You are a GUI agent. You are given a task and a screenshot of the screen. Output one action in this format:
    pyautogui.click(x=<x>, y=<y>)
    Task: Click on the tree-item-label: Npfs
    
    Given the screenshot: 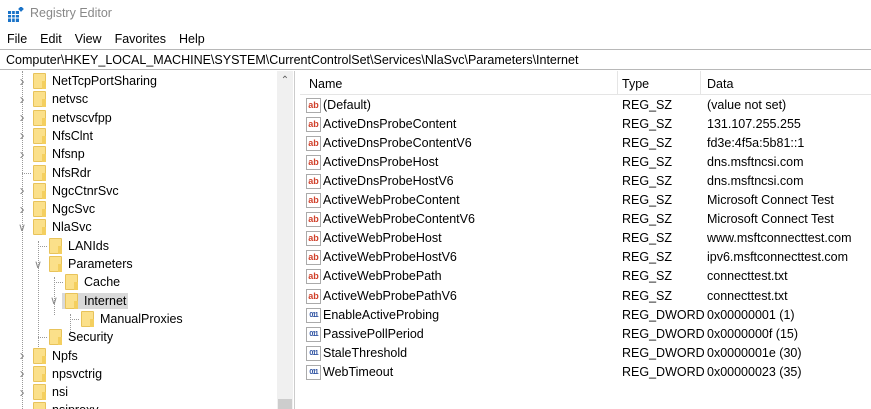 What is the action you would take?
    pyautogui.click(x=65, y=355)
    